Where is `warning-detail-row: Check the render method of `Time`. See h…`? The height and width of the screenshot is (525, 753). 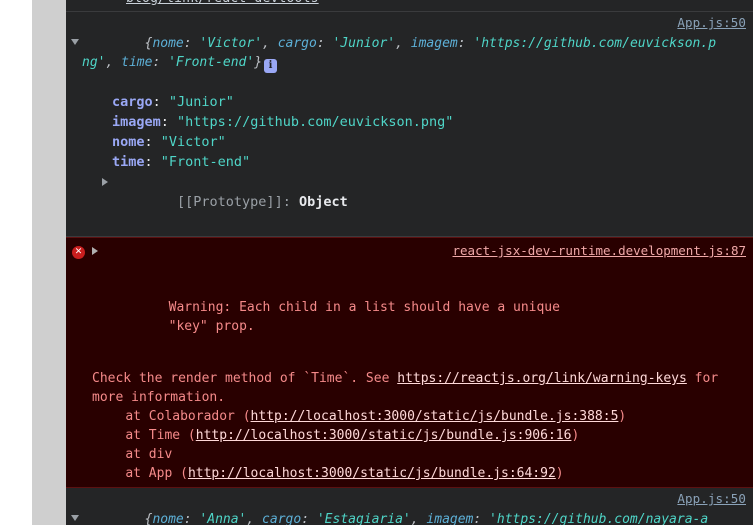
warning-detail-row: Check the render method of `Time`. See h… is located at coordinates (409, 388).